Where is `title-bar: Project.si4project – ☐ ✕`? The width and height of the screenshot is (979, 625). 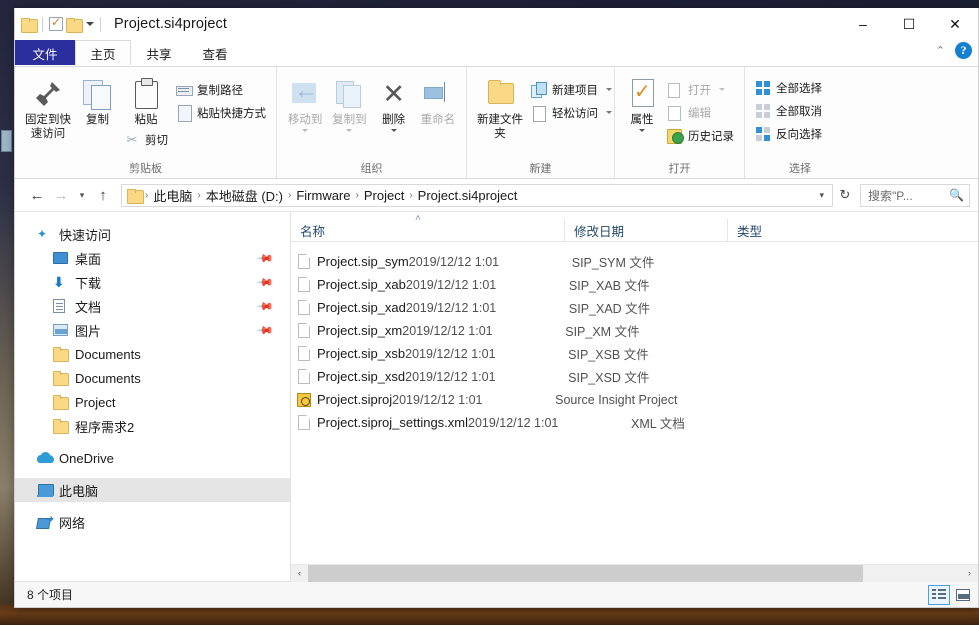
title-bar: Project.si4project – ☐ ✕ is located at coordinates (496, 24).